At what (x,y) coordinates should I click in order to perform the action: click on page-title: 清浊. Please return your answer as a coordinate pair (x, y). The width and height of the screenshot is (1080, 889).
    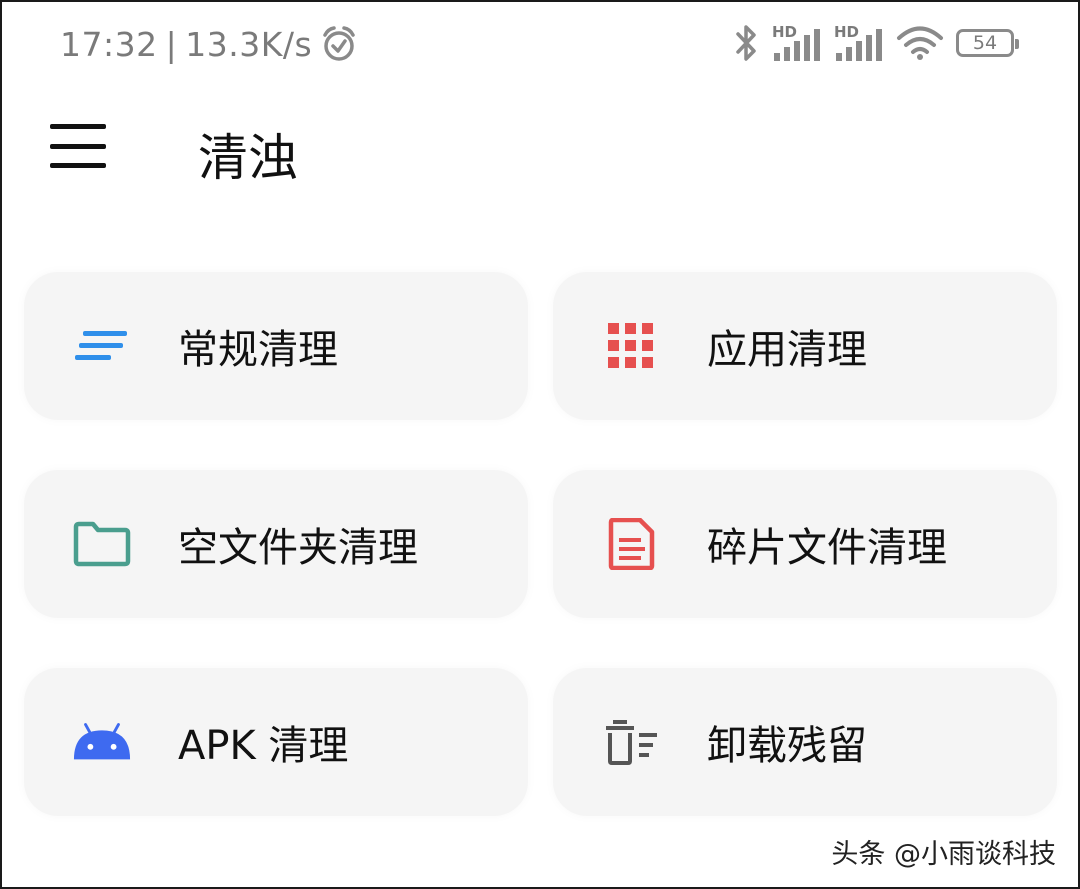
    Looking at the image, I should click on (248, 158).